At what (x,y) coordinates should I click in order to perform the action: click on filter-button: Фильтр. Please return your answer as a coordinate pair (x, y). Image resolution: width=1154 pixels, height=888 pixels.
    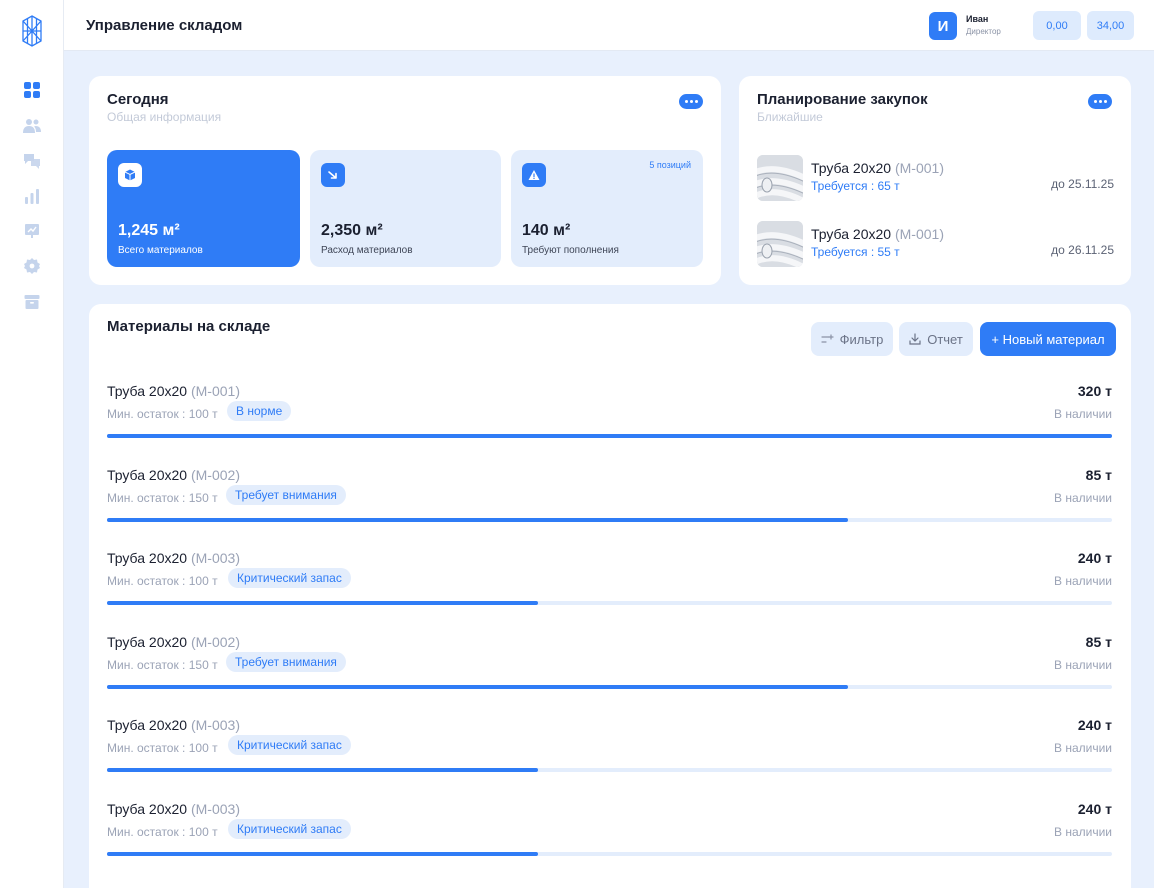
    Looking at the image, I should click on (852, 339).